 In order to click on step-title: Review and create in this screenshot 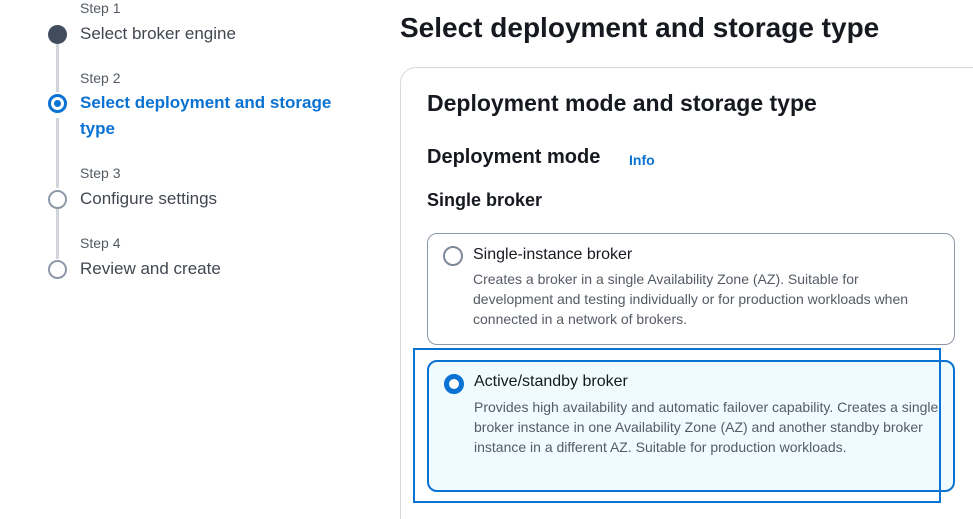, I will do `click(150, 268)`.